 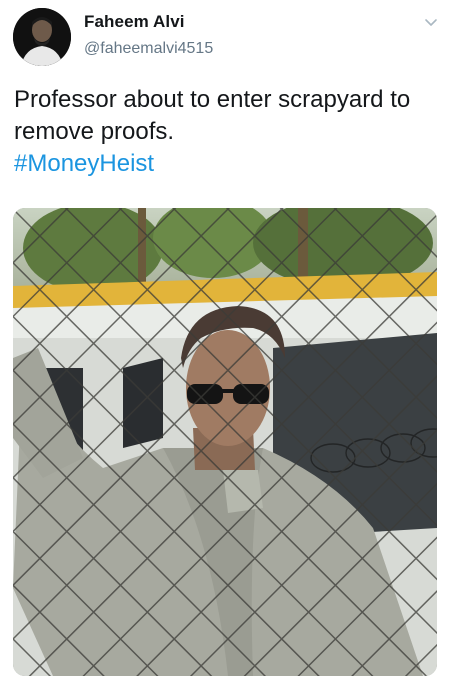 What do you see at coordinates (431, 22) in the screenshot?
I see `chevron-down-icon` at bounding box center [431, 22].